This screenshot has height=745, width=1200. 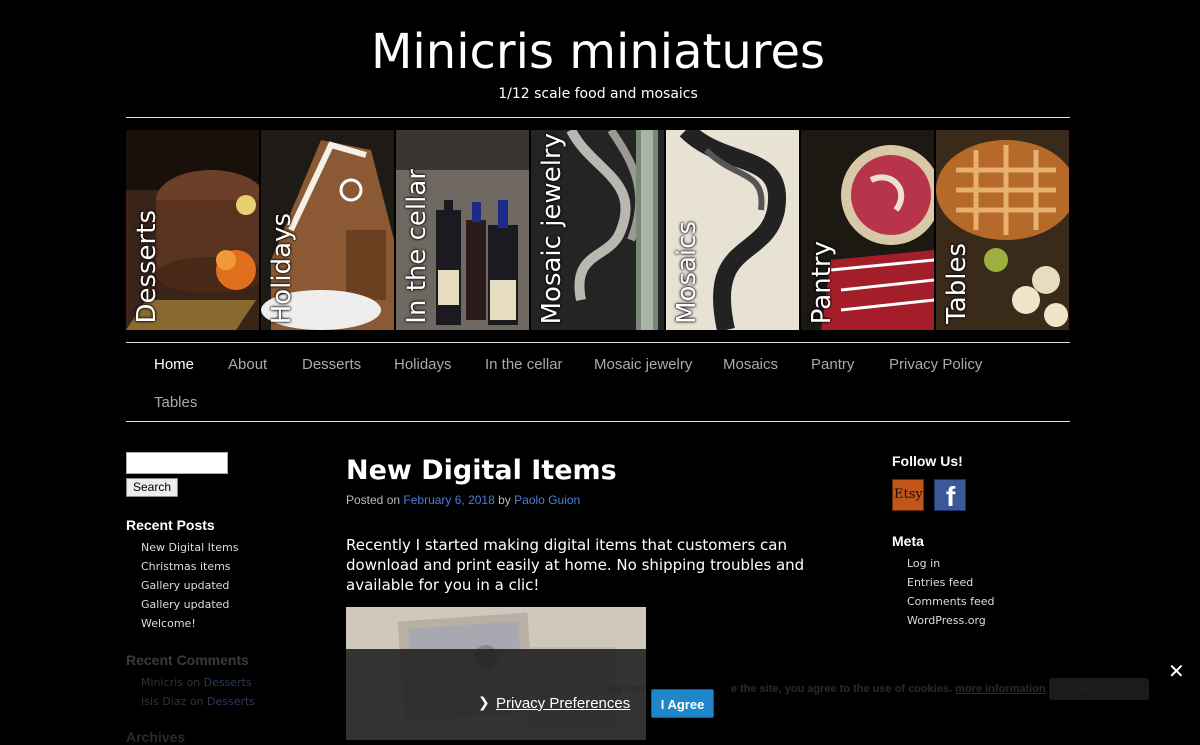 What do you see at coordinates (908, 541) in the screenshot?
I see `meta-title: Meta` at bounding box center [908, 541].